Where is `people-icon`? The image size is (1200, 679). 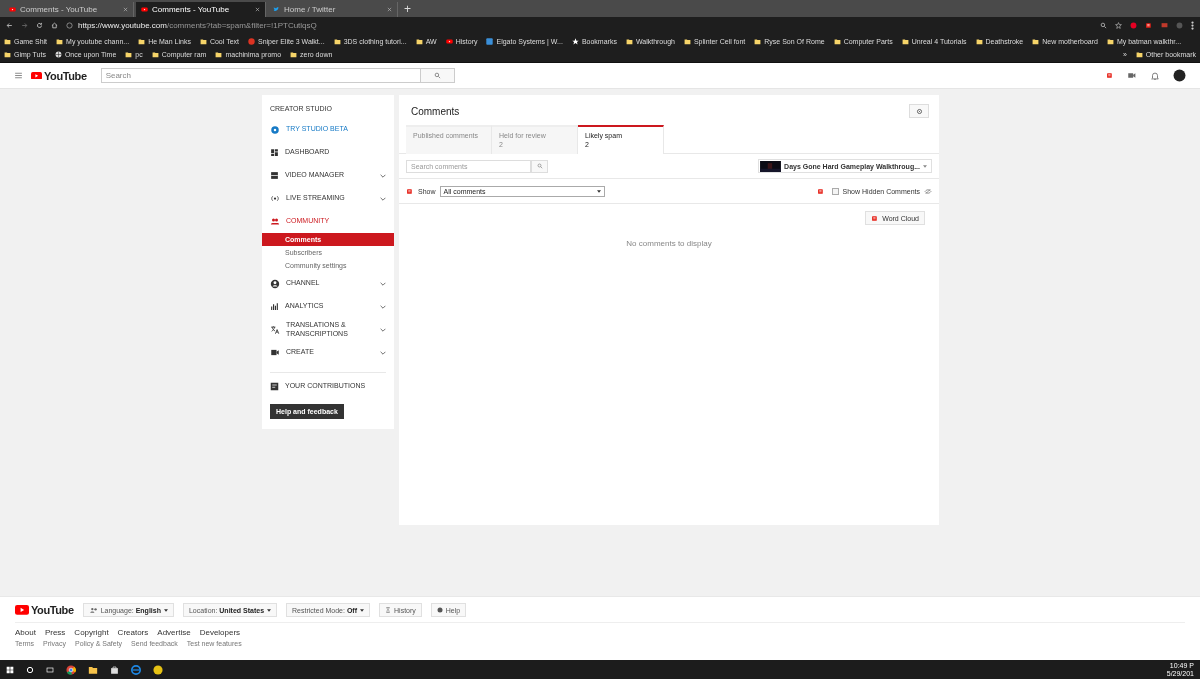 people-icon is located at coordinates (275, 221).